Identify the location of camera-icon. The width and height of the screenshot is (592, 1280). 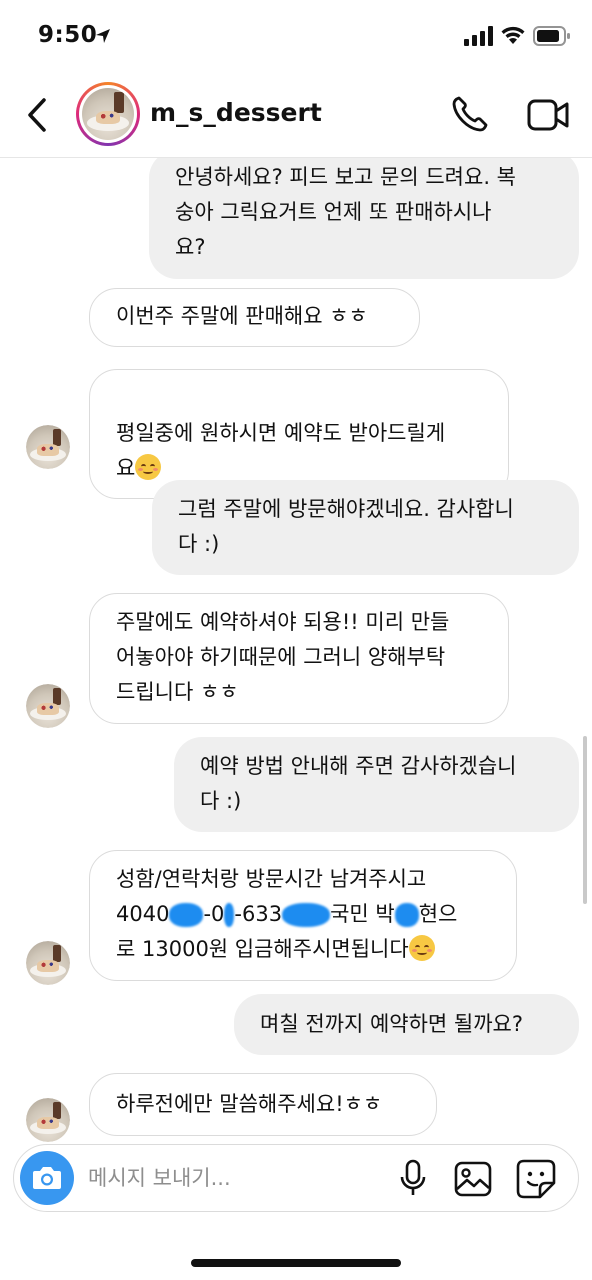
(47, 1178).